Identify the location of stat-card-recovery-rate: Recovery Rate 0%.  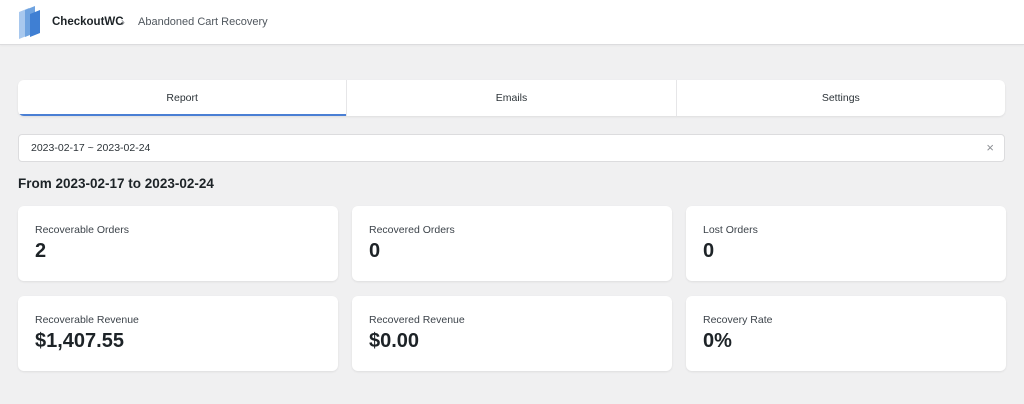
(846, 333).